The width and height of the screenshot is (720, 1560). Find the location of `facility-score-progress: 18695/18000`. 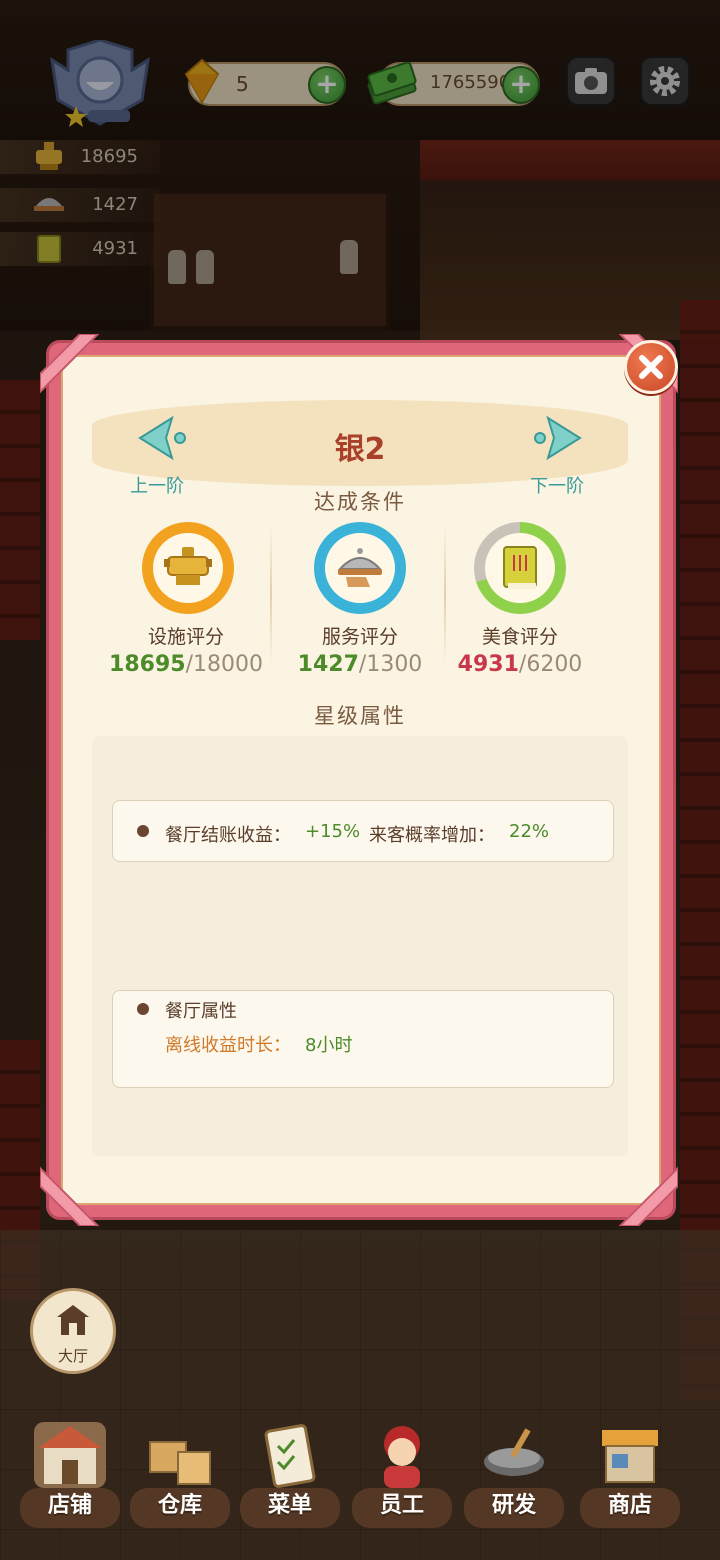

facility-score-progress: 18695/18000 is located at coordinates (186, 664).